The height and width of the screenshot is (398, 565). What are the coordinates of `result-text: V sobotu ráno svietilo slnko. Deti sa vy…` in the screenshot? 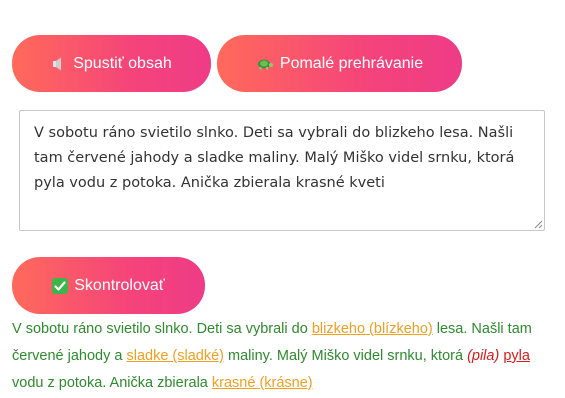 It's located at (162, 329).